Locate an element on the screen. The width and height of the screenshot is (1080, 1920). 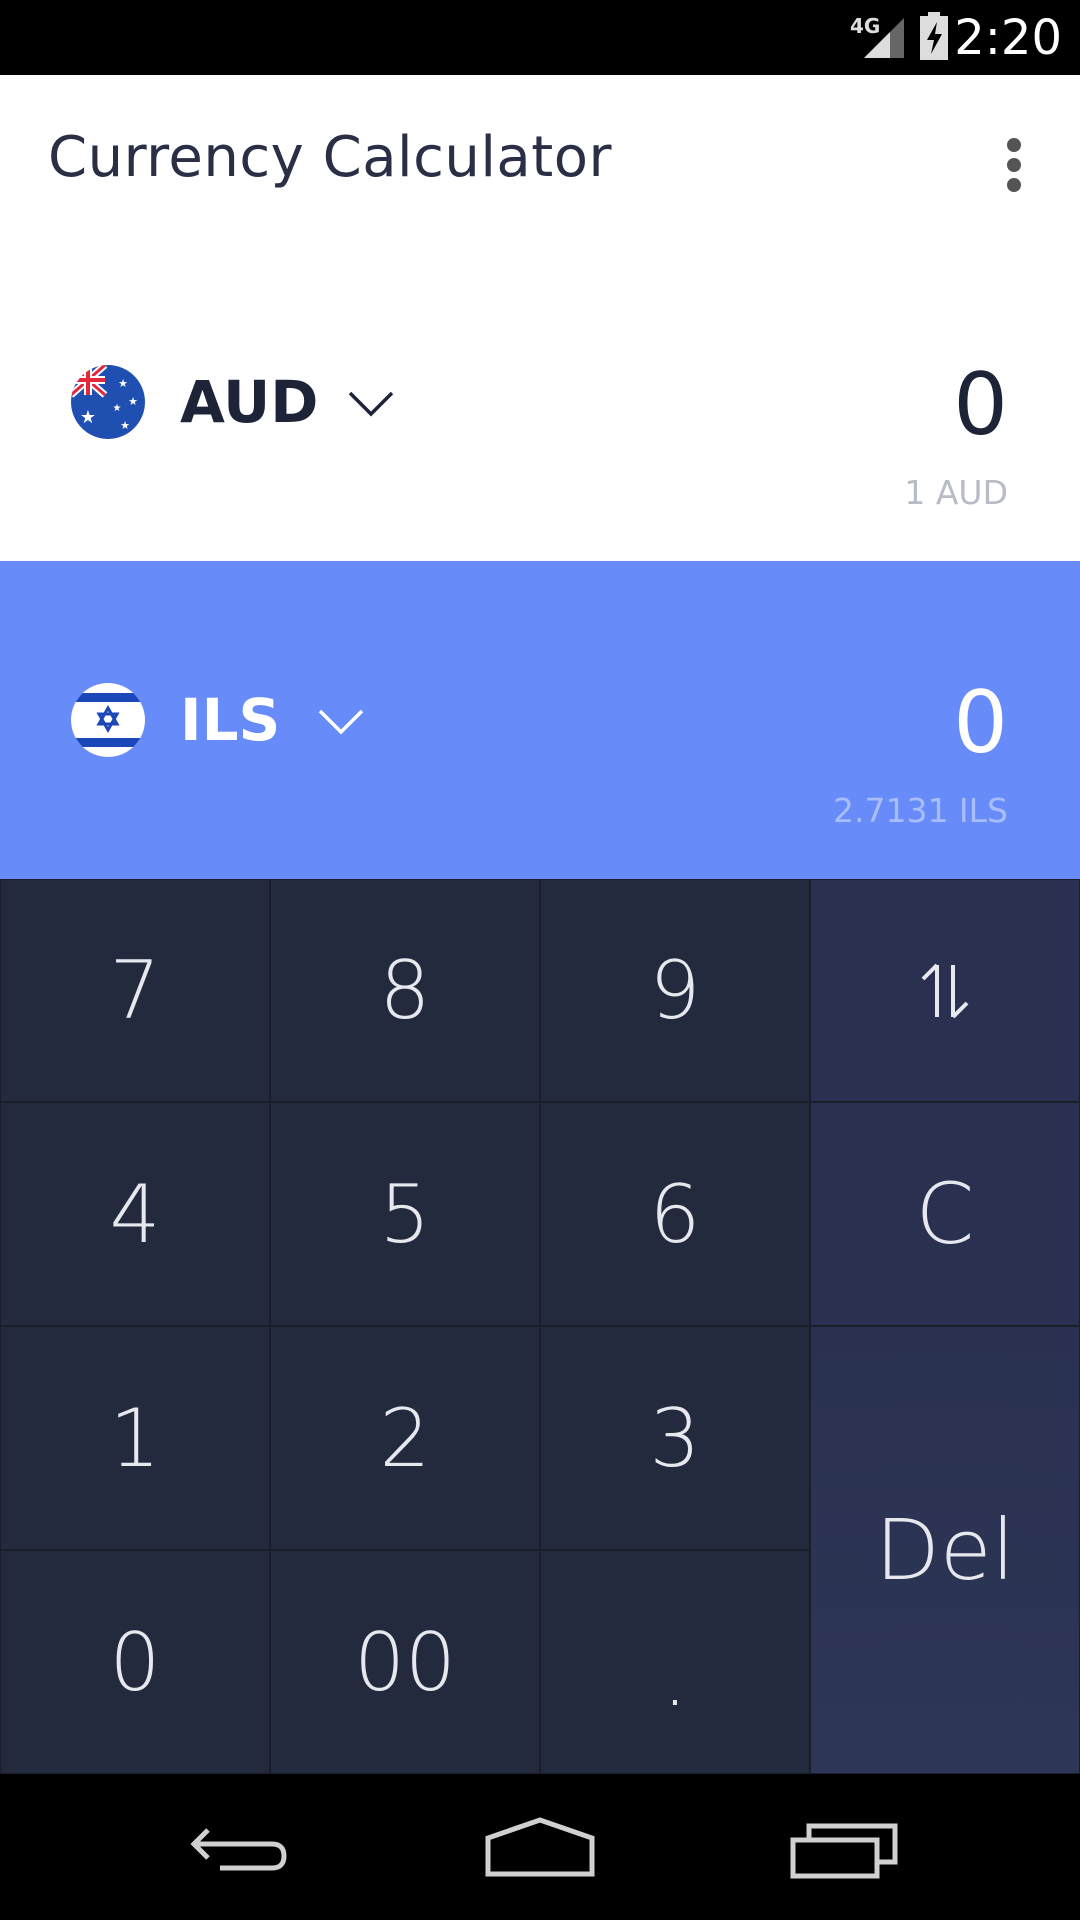
key-3: 3 is located at coordinates (675, 1438).